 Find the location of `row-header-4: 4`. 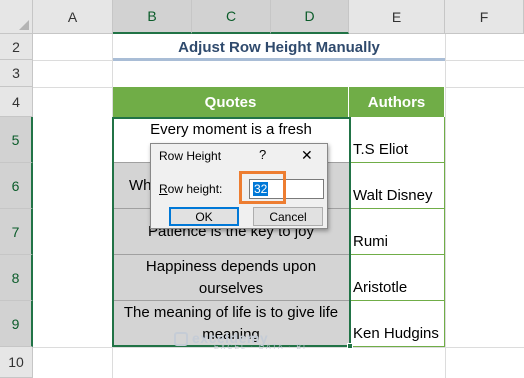

row-header-4: 4 is located at coordinates (16, 102).